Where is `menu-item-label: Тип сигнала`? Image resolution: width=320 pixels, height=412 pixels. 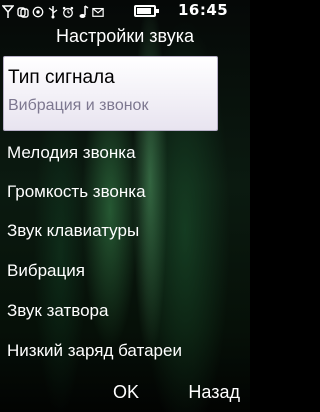 menu-item-label: Тип сигнала is located at coordinates (61, 77).